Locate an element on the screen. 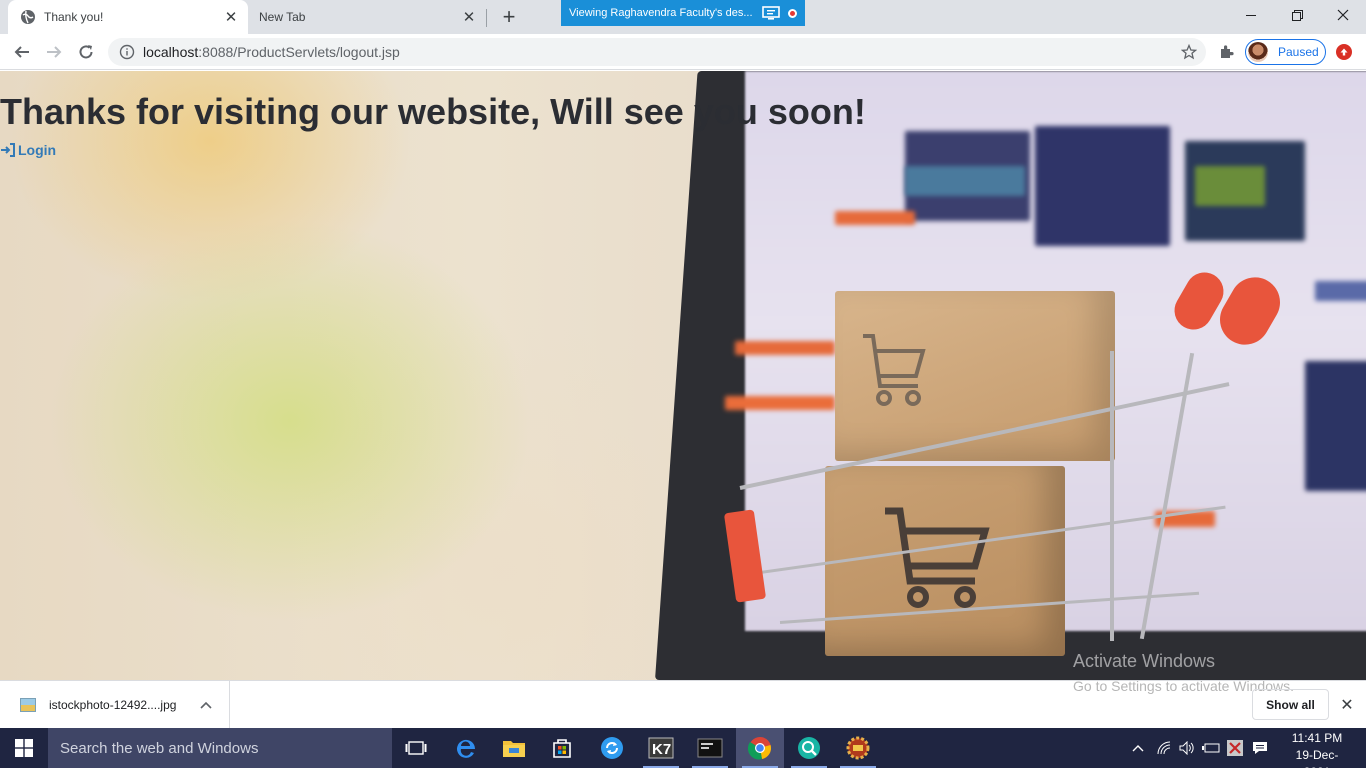  screen-share-icon is located at coordinates (771, 13).